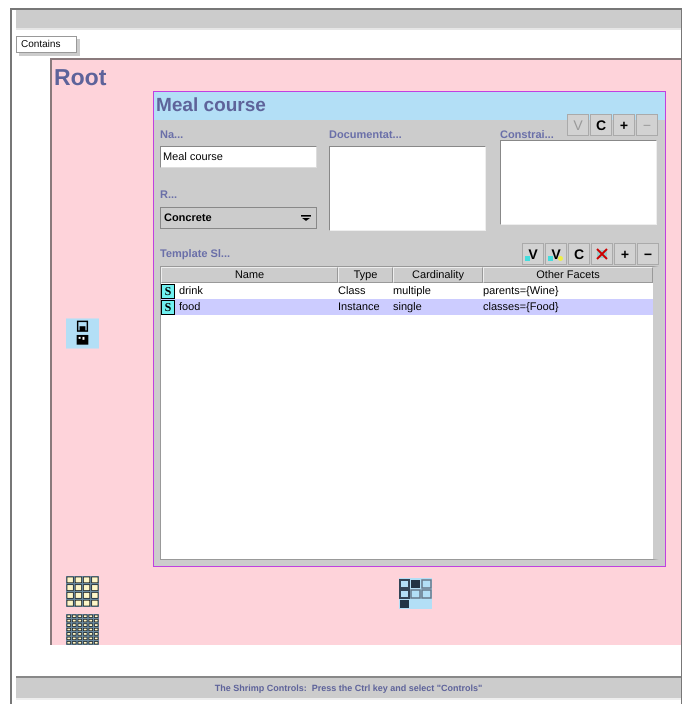 This screenshot has height=704, width=694. What do you see at coordinates (438, 275) in the screenshot?
I see `column-header: Cardinality` at bounding box center [438, 275].